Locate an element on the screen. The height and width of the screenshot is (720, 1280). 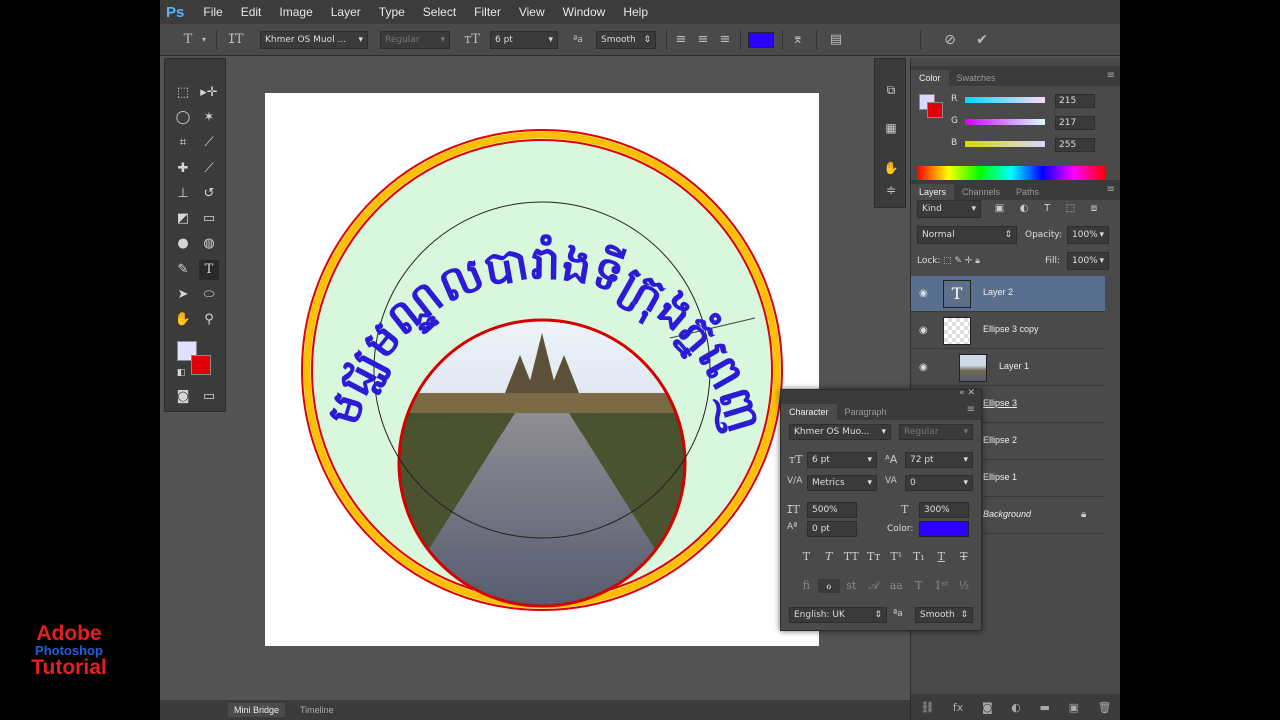
char-leading-input: 72 pt ▾ is located at coordinates (939, 460).